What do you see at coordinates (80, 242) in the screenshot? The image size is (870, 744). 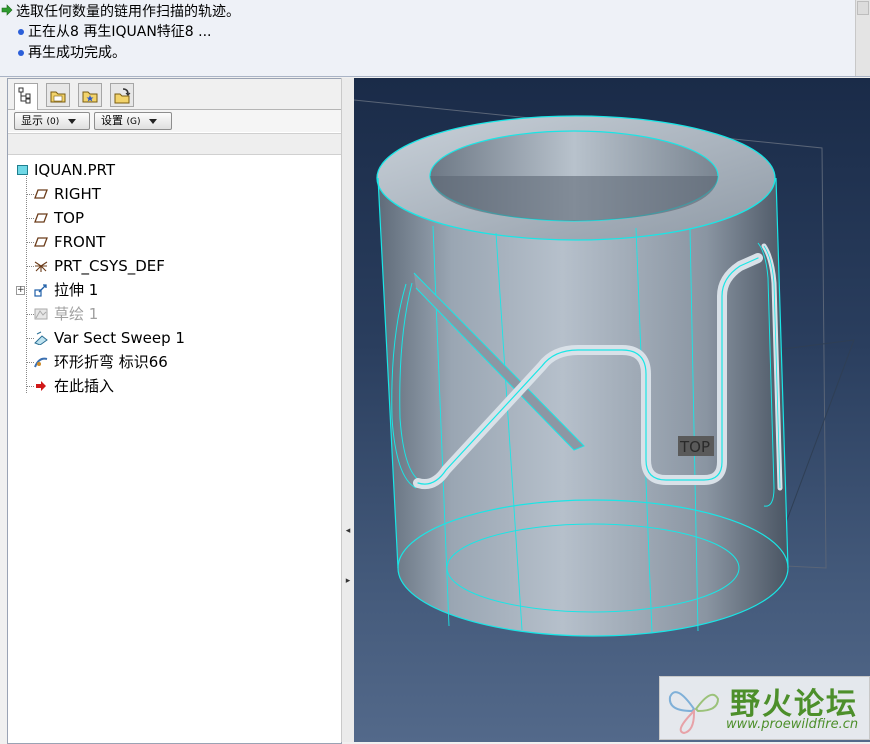 I see `tree-item-label: FRONT` at bounding box center [80, 242].